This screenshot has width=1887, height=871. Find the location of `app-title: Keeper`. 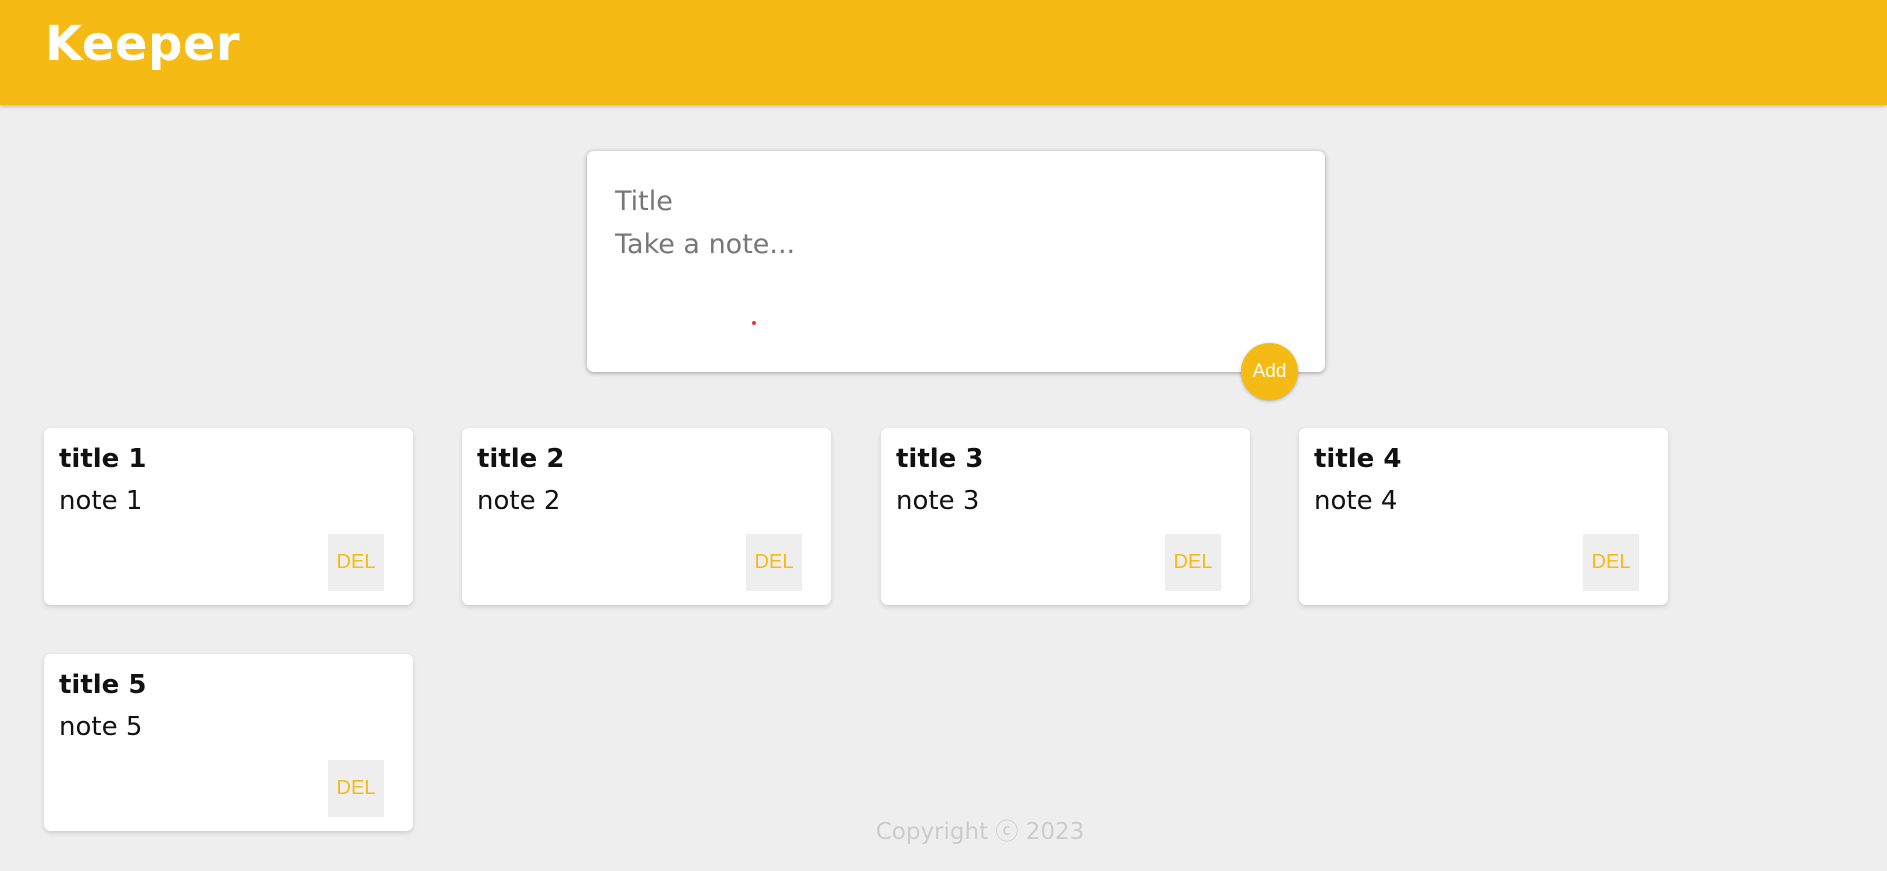

app-title: Keeper is located at coordinates (143, 44).